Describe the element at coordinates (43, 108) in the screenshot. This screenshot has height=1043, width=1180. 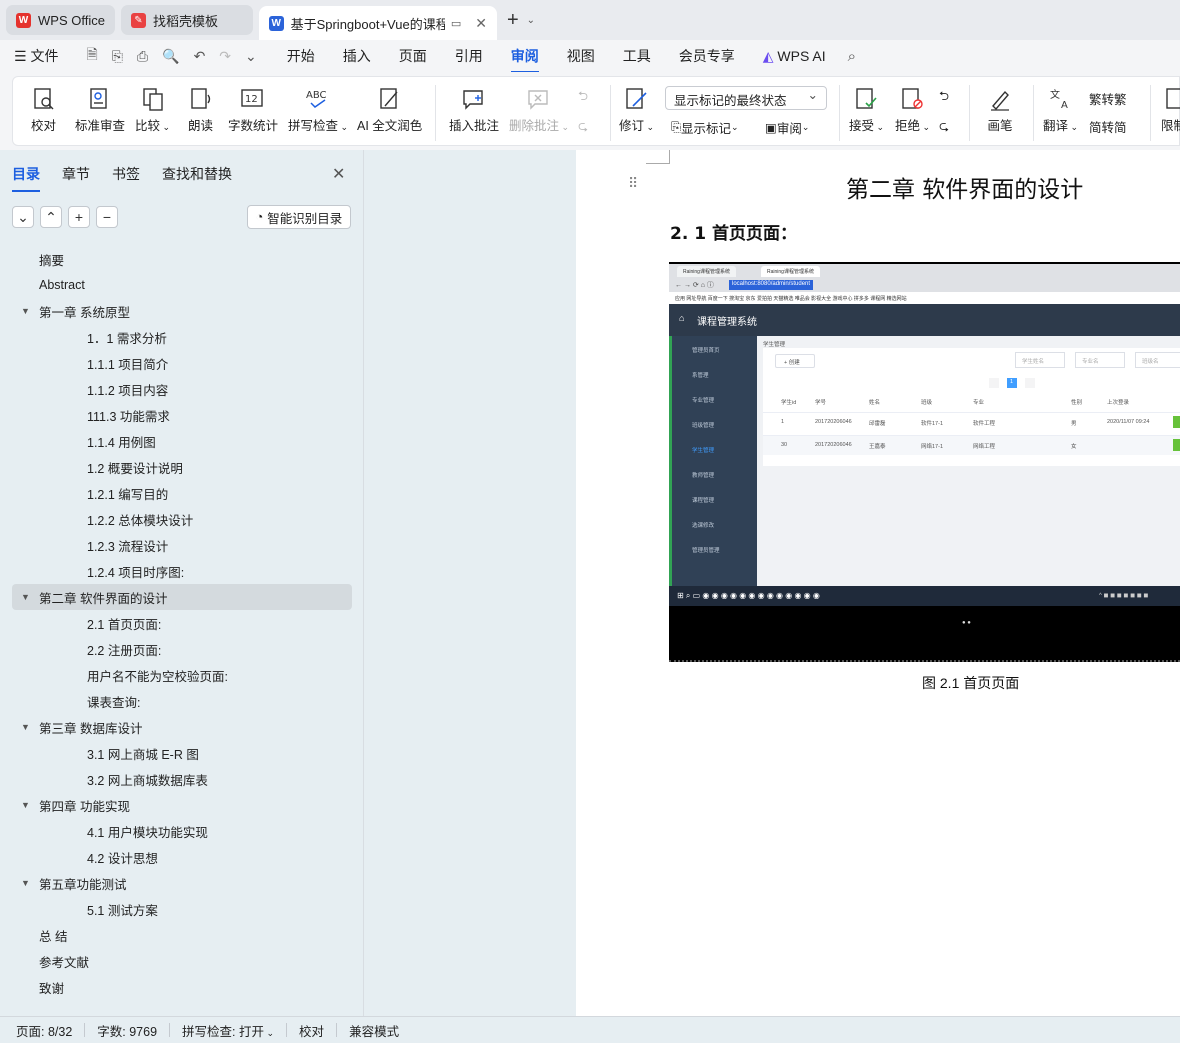
I see `proofread-button: 校对` at that location.